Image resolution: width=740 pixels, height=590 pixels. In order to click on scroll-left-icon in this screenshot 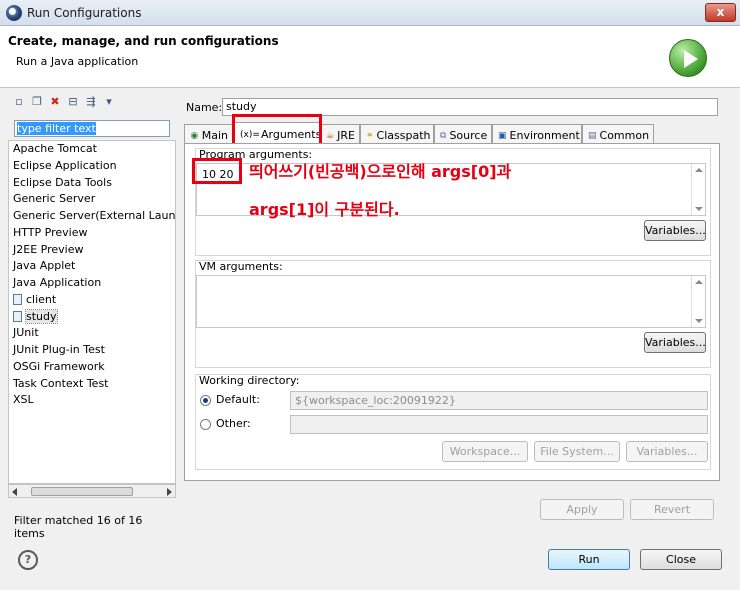, I will do `click(14, 492)`.